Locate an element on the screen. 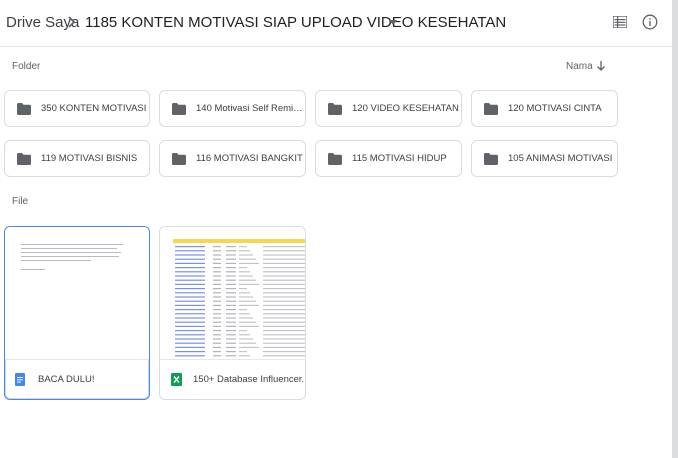 Image resolution: width=678 pixels, height=458 pixels. folder-item: 105 ANIMASI MOTIVASI is located at coordinates (544, 158).